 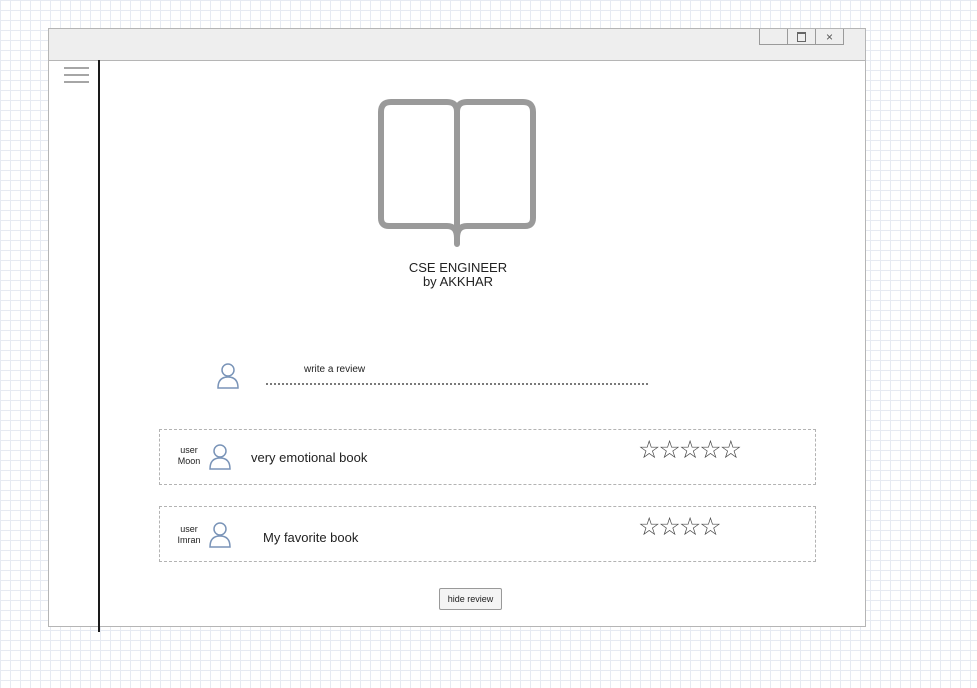 What do you see at coordinates (457, 384) in the screenshot?
I see `write-review-input` at bounding box center [457, 384].